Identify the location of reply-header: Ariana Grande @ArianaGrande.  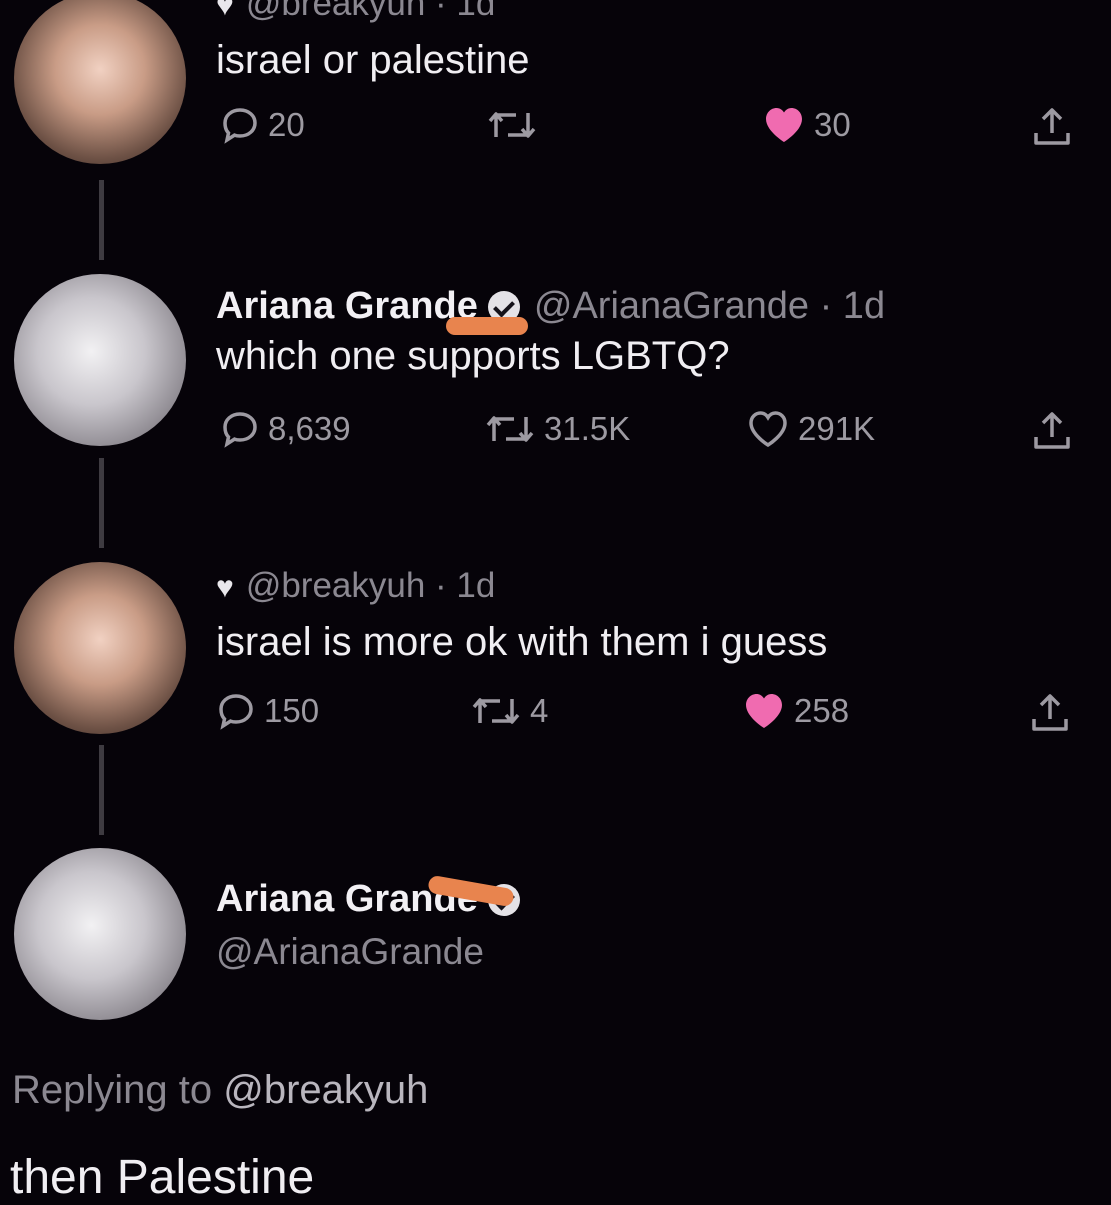
(368, 923).